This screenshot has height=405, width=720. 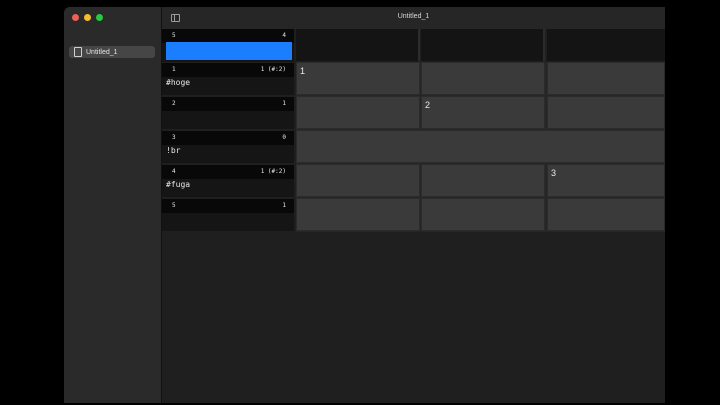 What do you see at coordinates (358, 78) in the screenshot?
I see `grid-cell: 1` at bounding box center [358, 78].